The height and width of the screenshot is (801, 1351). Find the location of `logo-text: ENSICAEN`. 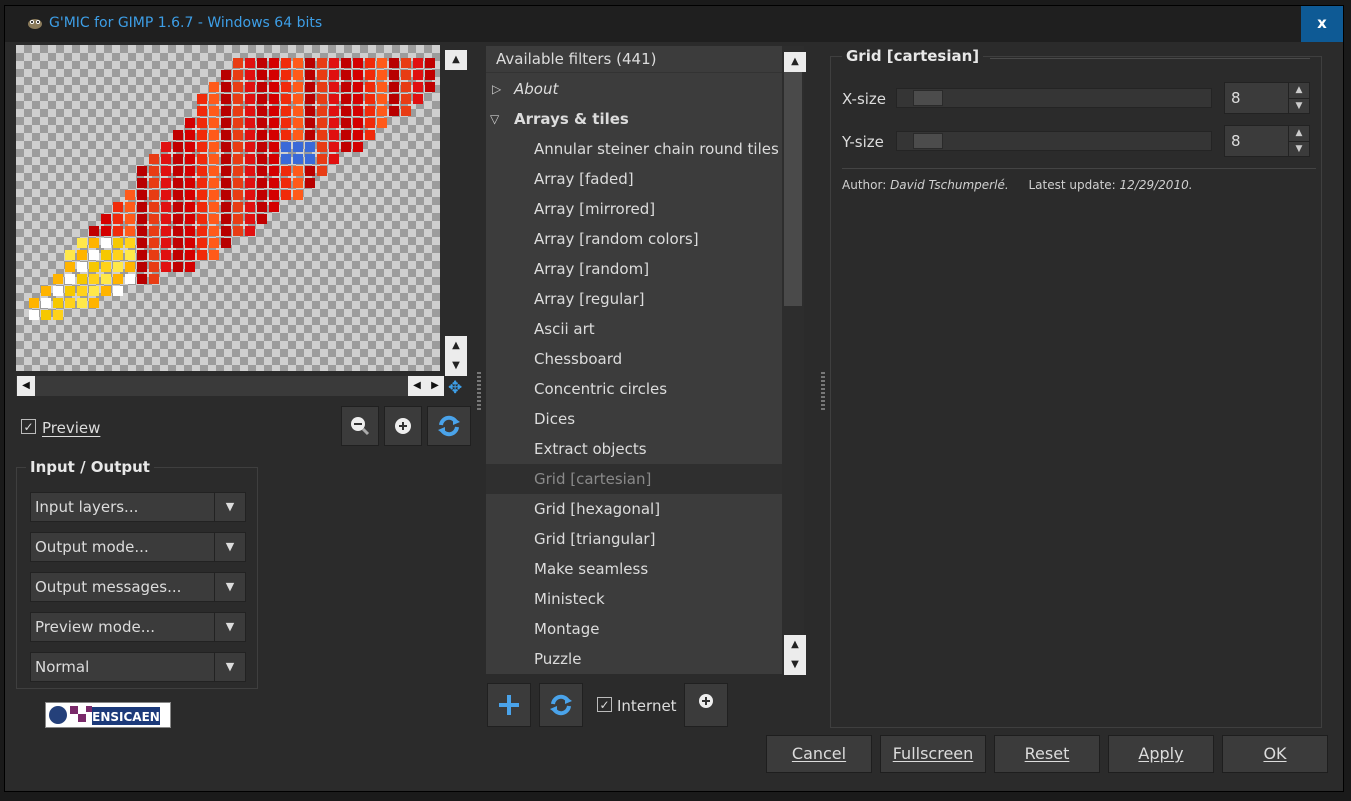

logo-text: ENSICAEN is located at coordinates (126, 717).